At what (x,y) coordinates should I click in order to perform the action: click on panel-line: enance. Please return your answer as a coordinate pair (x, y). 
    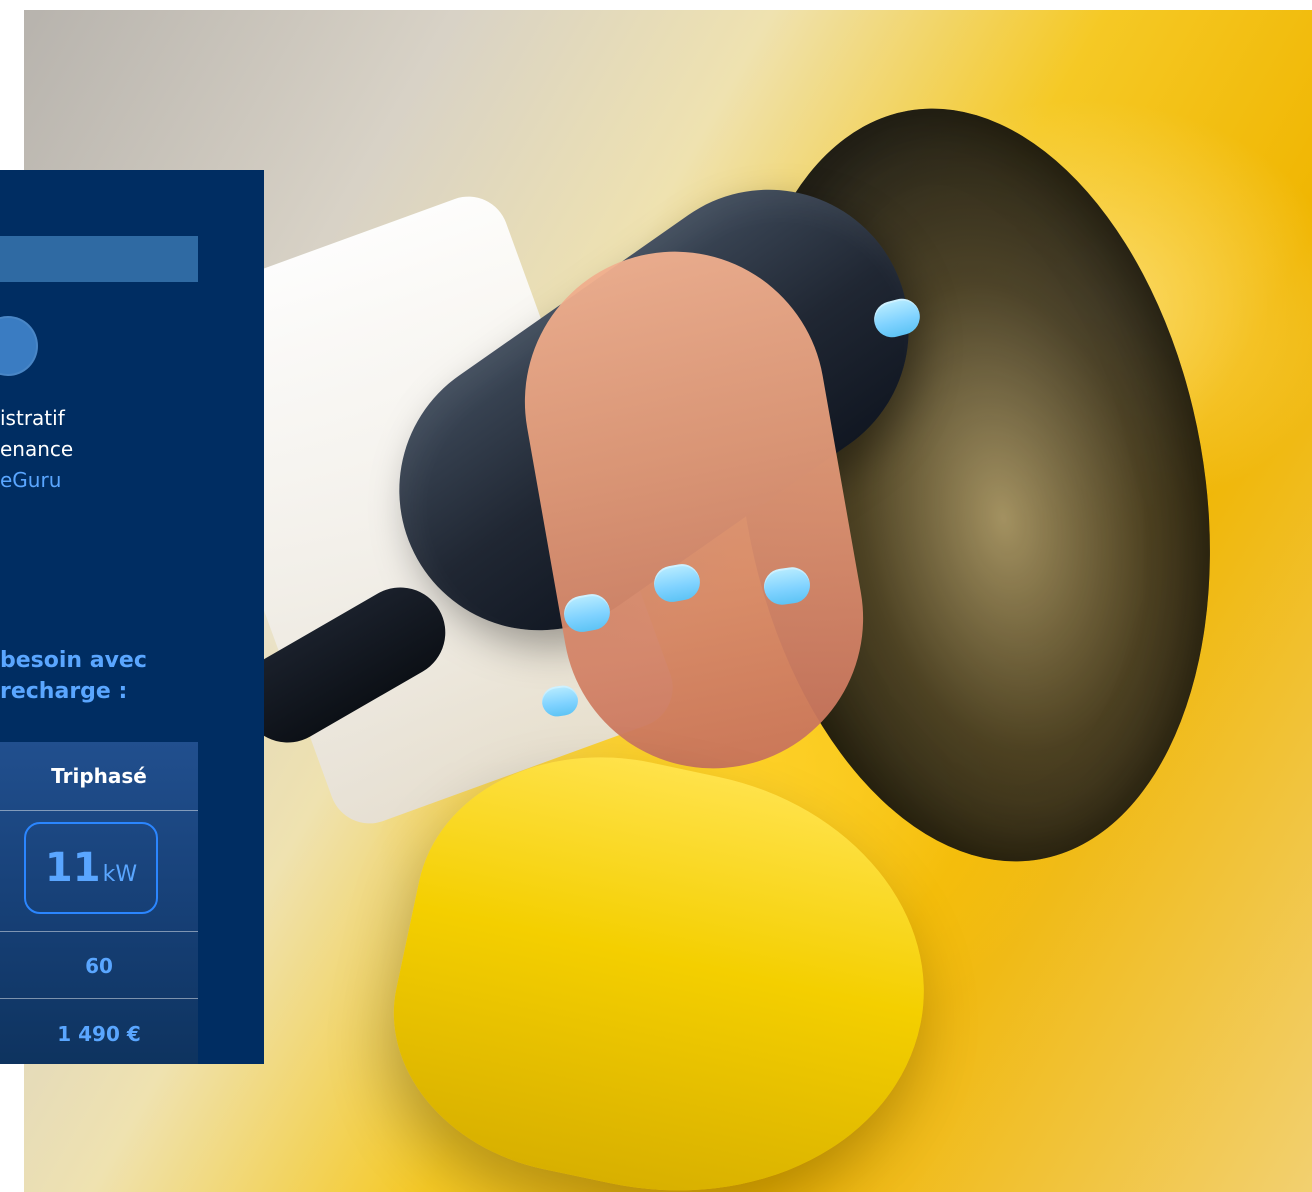
    Looking at the image, I should click on (37, 449).